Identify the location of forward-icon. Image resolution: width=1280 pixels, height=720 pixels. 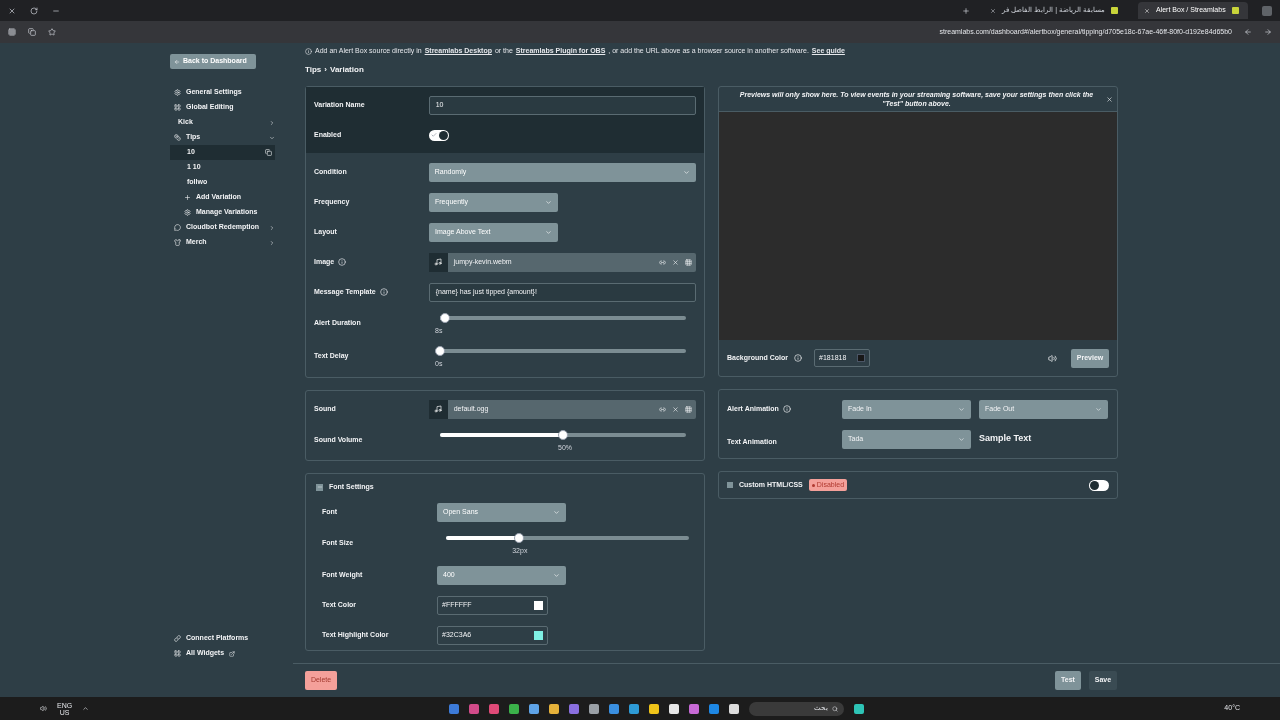
(1268, 32).